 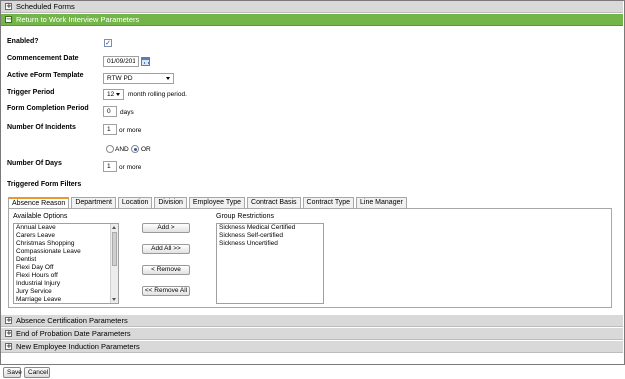 What do you see at coordinates (66, 260) in the screenshot?
I see `list-item: Dentist` at bounding box center [66, 260].